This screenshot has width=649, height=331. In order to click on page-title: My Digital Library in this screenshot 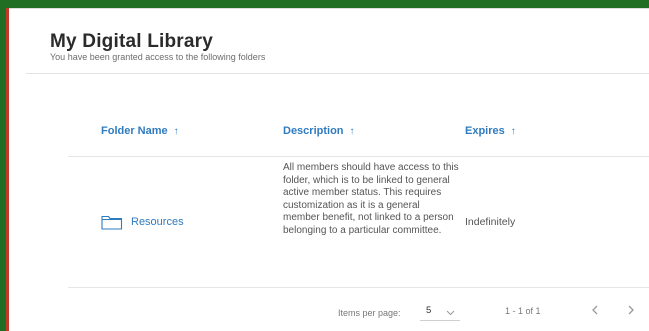, I will do `click(132, 41)`.